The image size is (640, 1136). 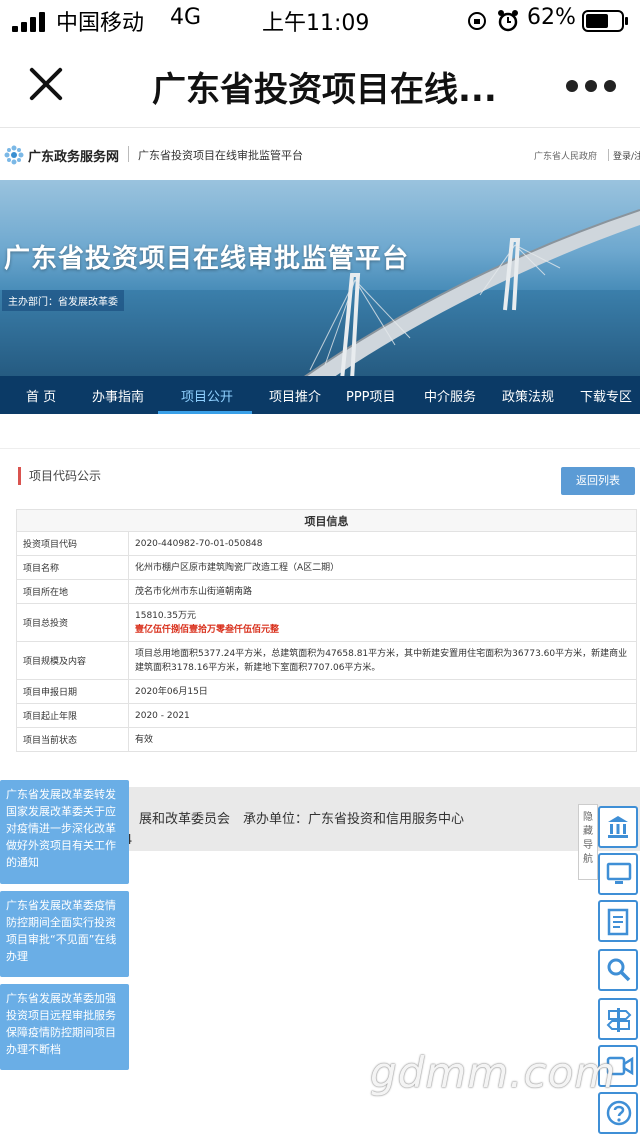 I want to click on computer-icon, so click(x=618, y=874).